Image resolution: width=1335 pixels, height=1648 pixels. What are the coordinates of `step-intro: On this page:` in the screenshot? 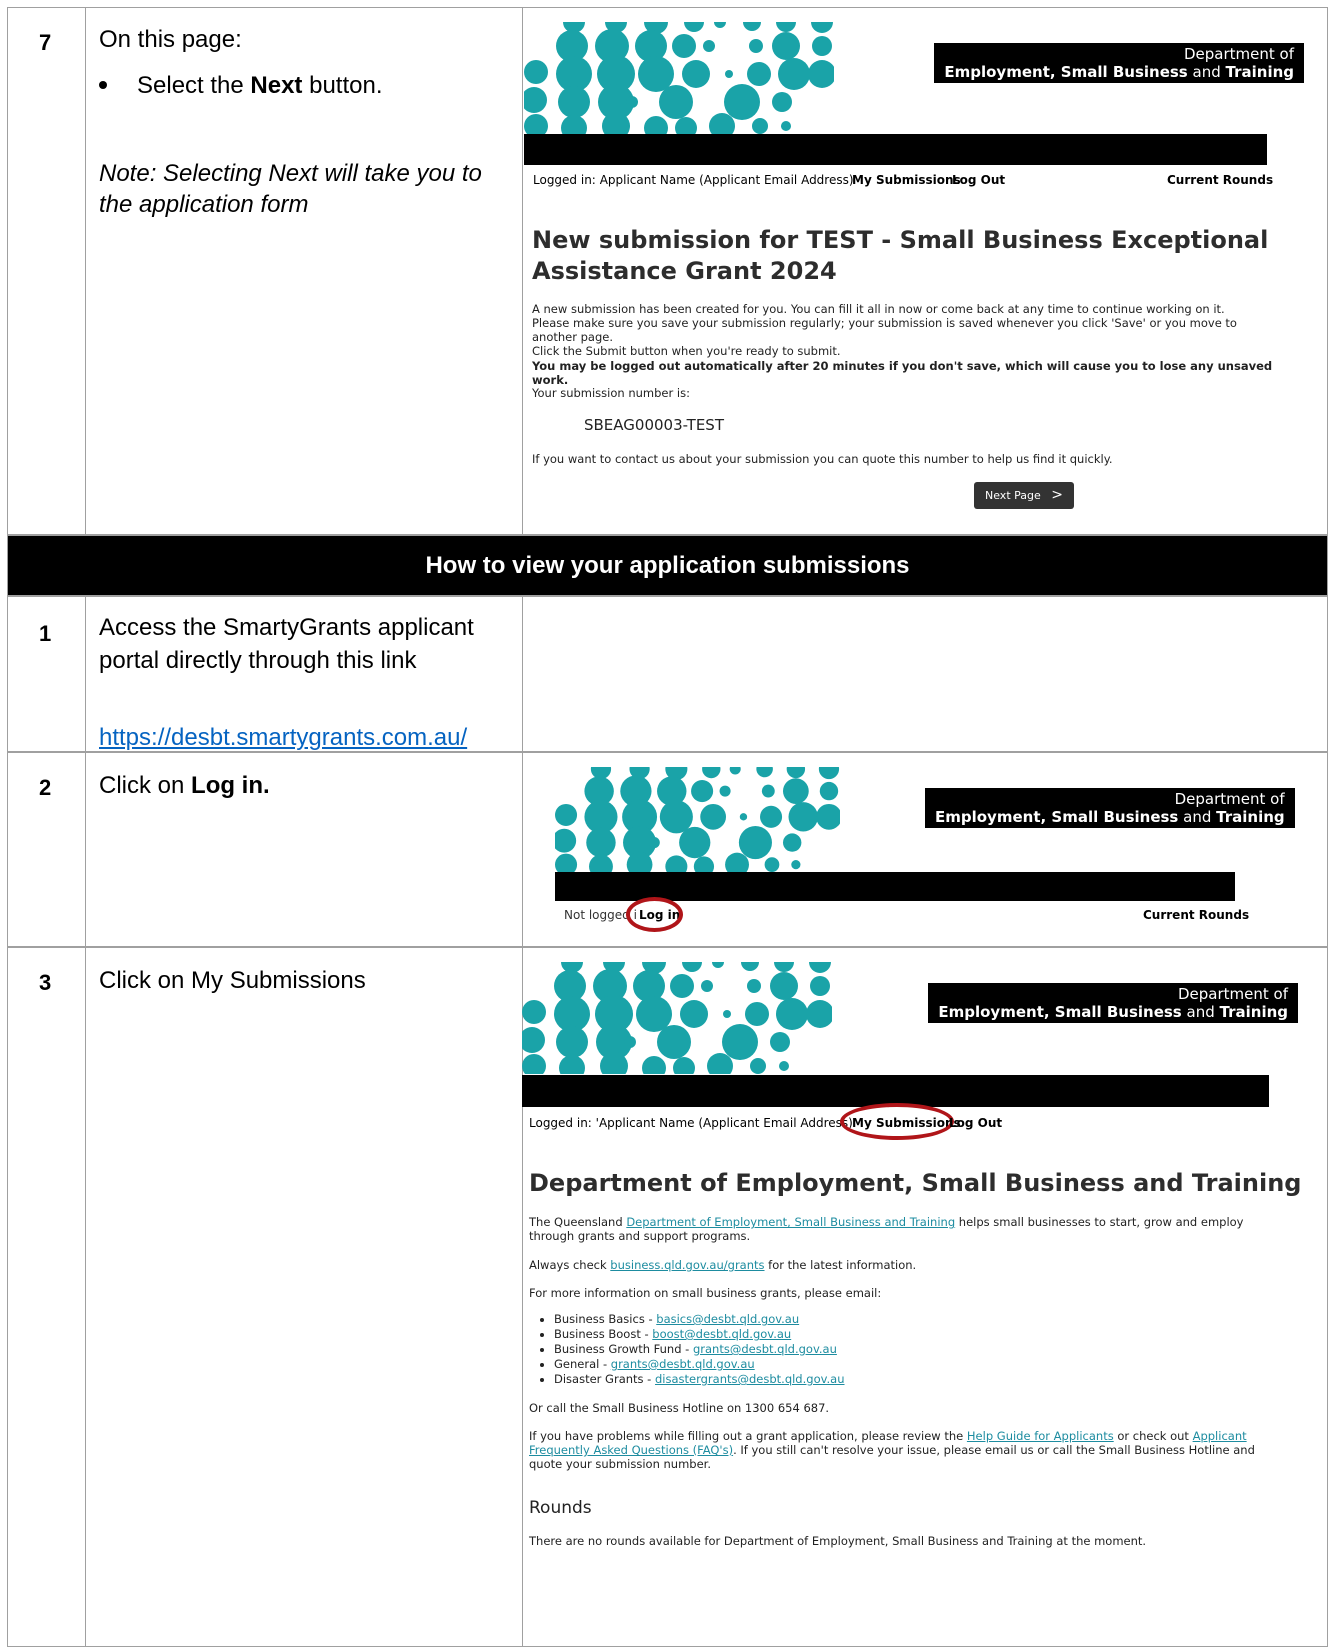 It's located at (170, 39).